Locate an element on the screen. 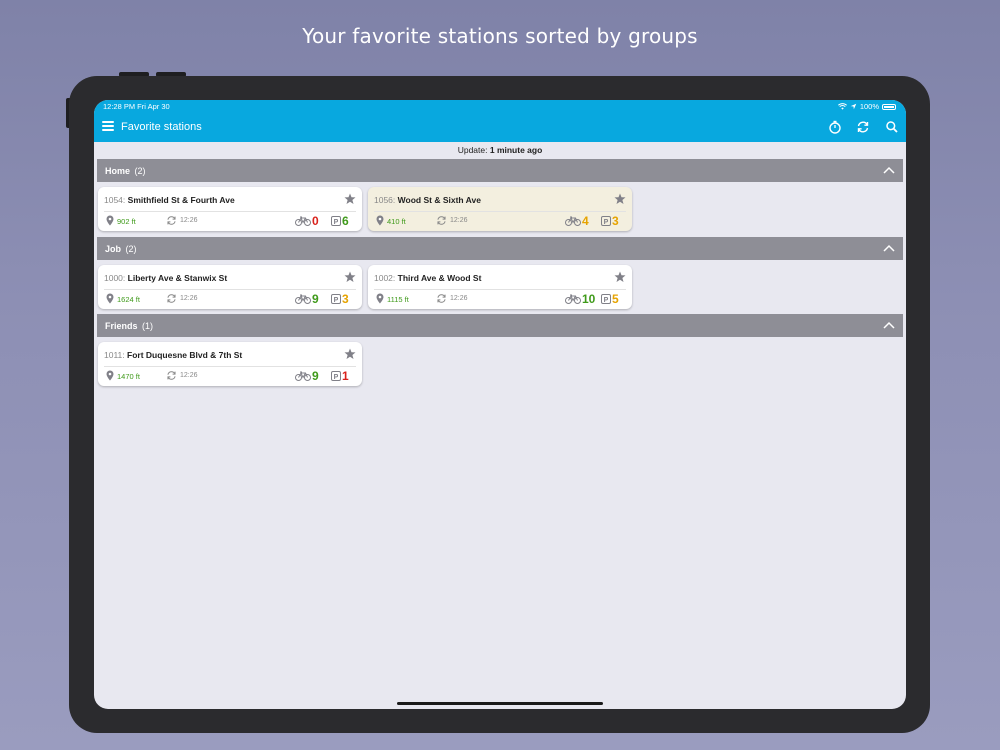 This screenshot has height=750, width=1000. location-arrow-icon is located at coordinates (853, 106).